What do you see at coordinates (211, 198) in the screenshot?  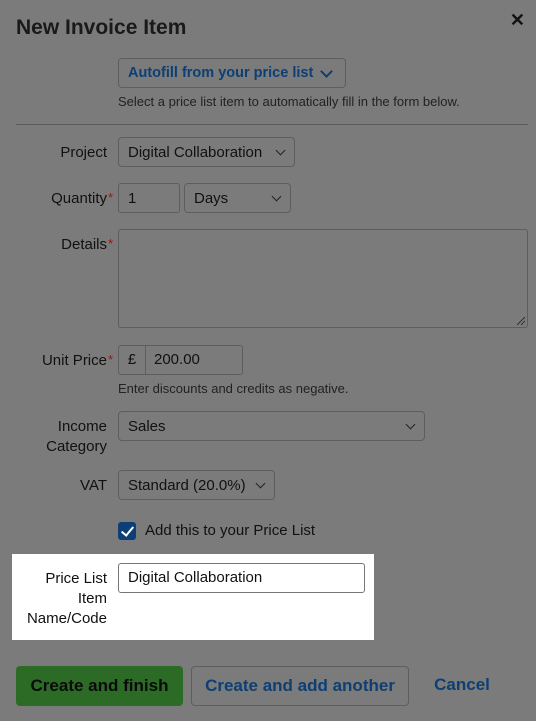 I see `quantity-unit-value: Days` at bounding box center [211, 198].